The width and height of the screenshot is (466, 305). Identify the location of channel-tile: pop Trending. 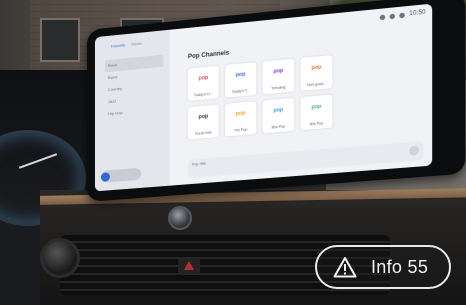
(279, 77).